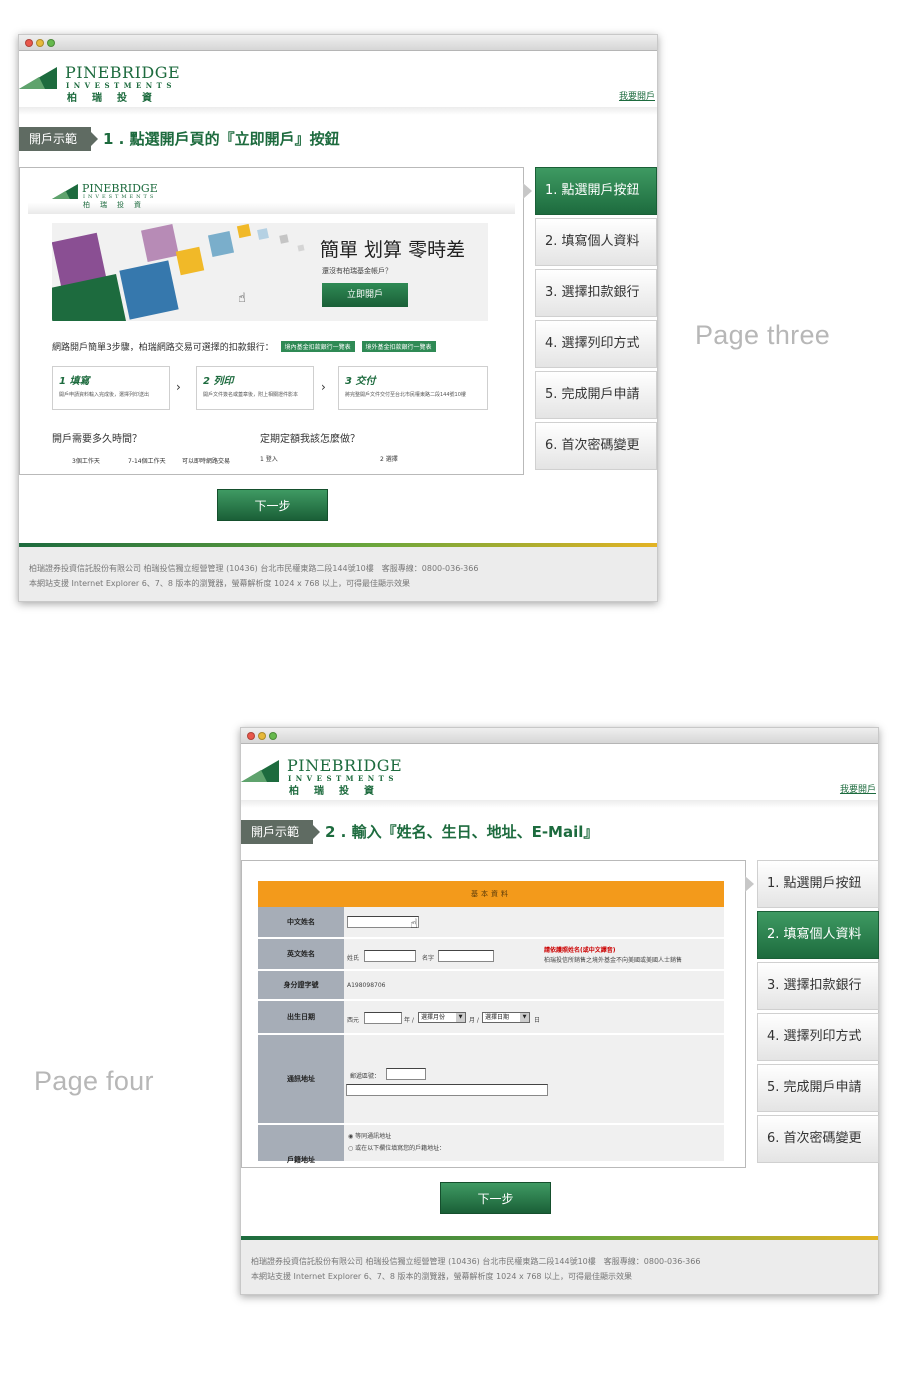 The height and width of the screenshot is (1395, 900). What do you see at coordinates (474, 1020) in the screenshot?
I see `month-label: 月 /` at bounding box center [474, 1020].